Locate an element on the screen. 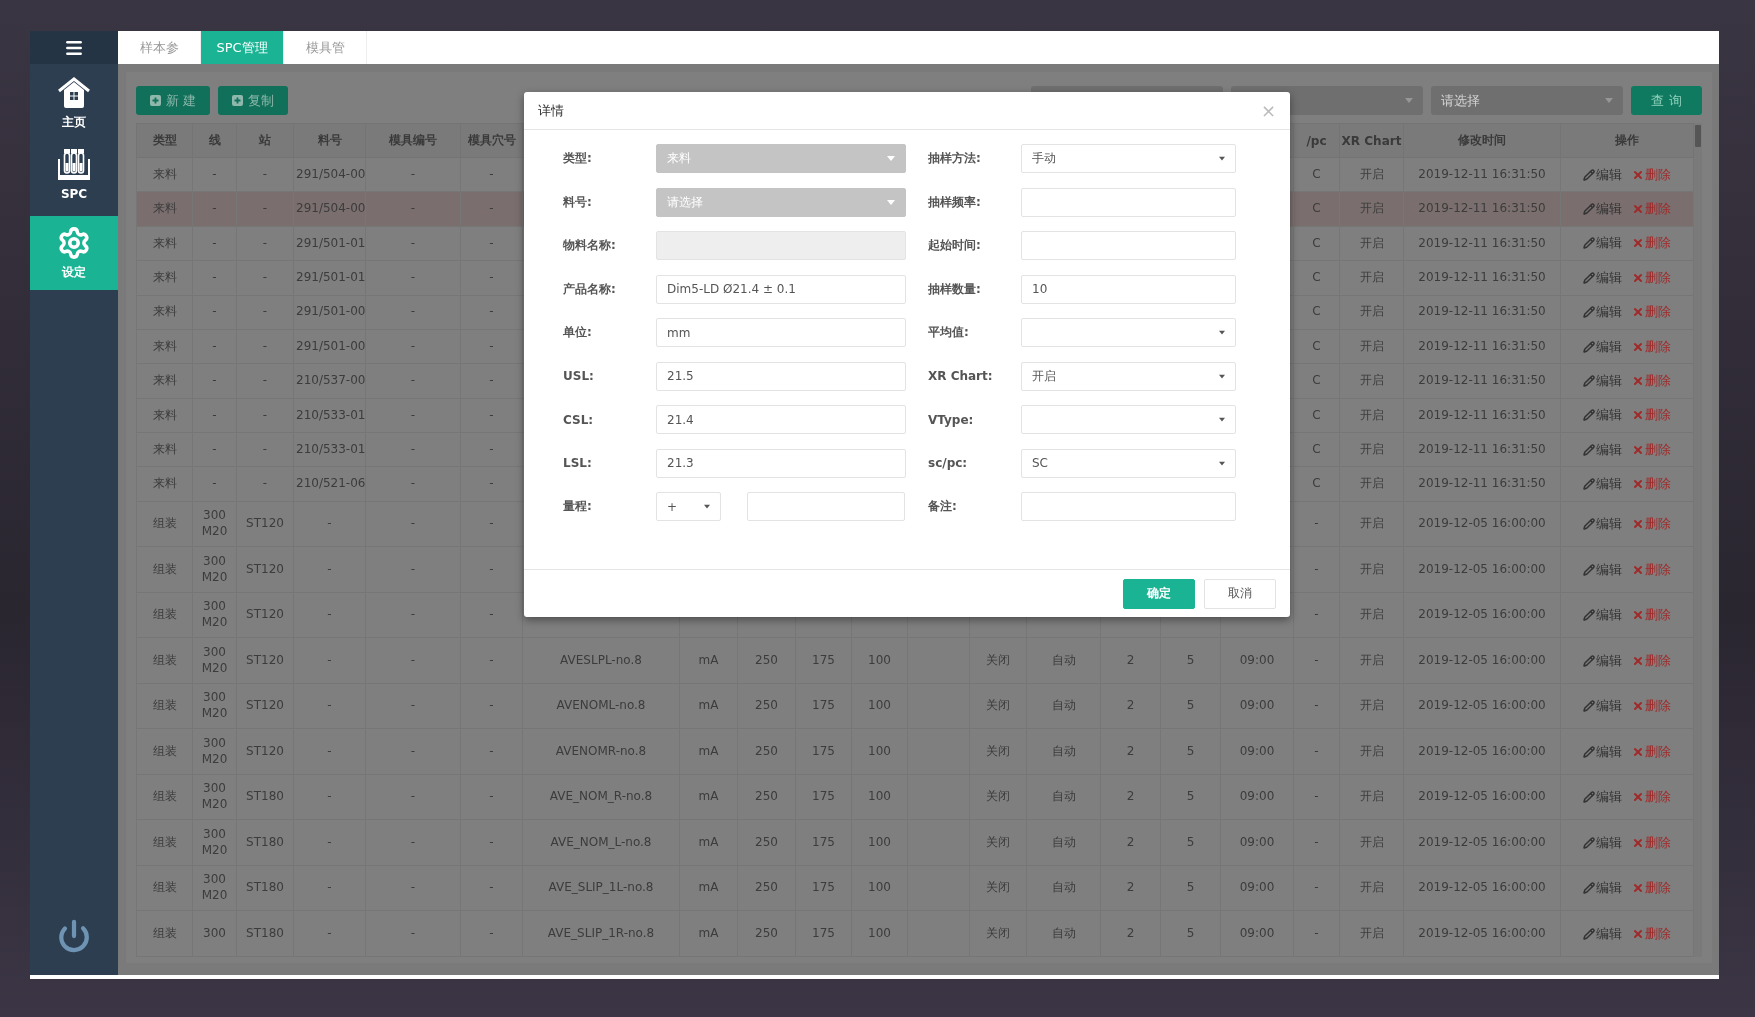 This screenshot has height=1017, width=1755. table-cell: 09:00 is located at coordinates (1257, 797).